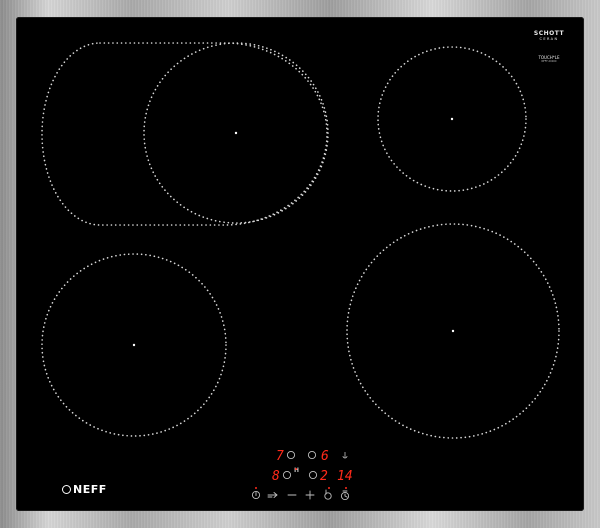  Describe the element at coordinates (291, 455) in the screenshot. I see `rear-left-zone-select-icon` at that location.